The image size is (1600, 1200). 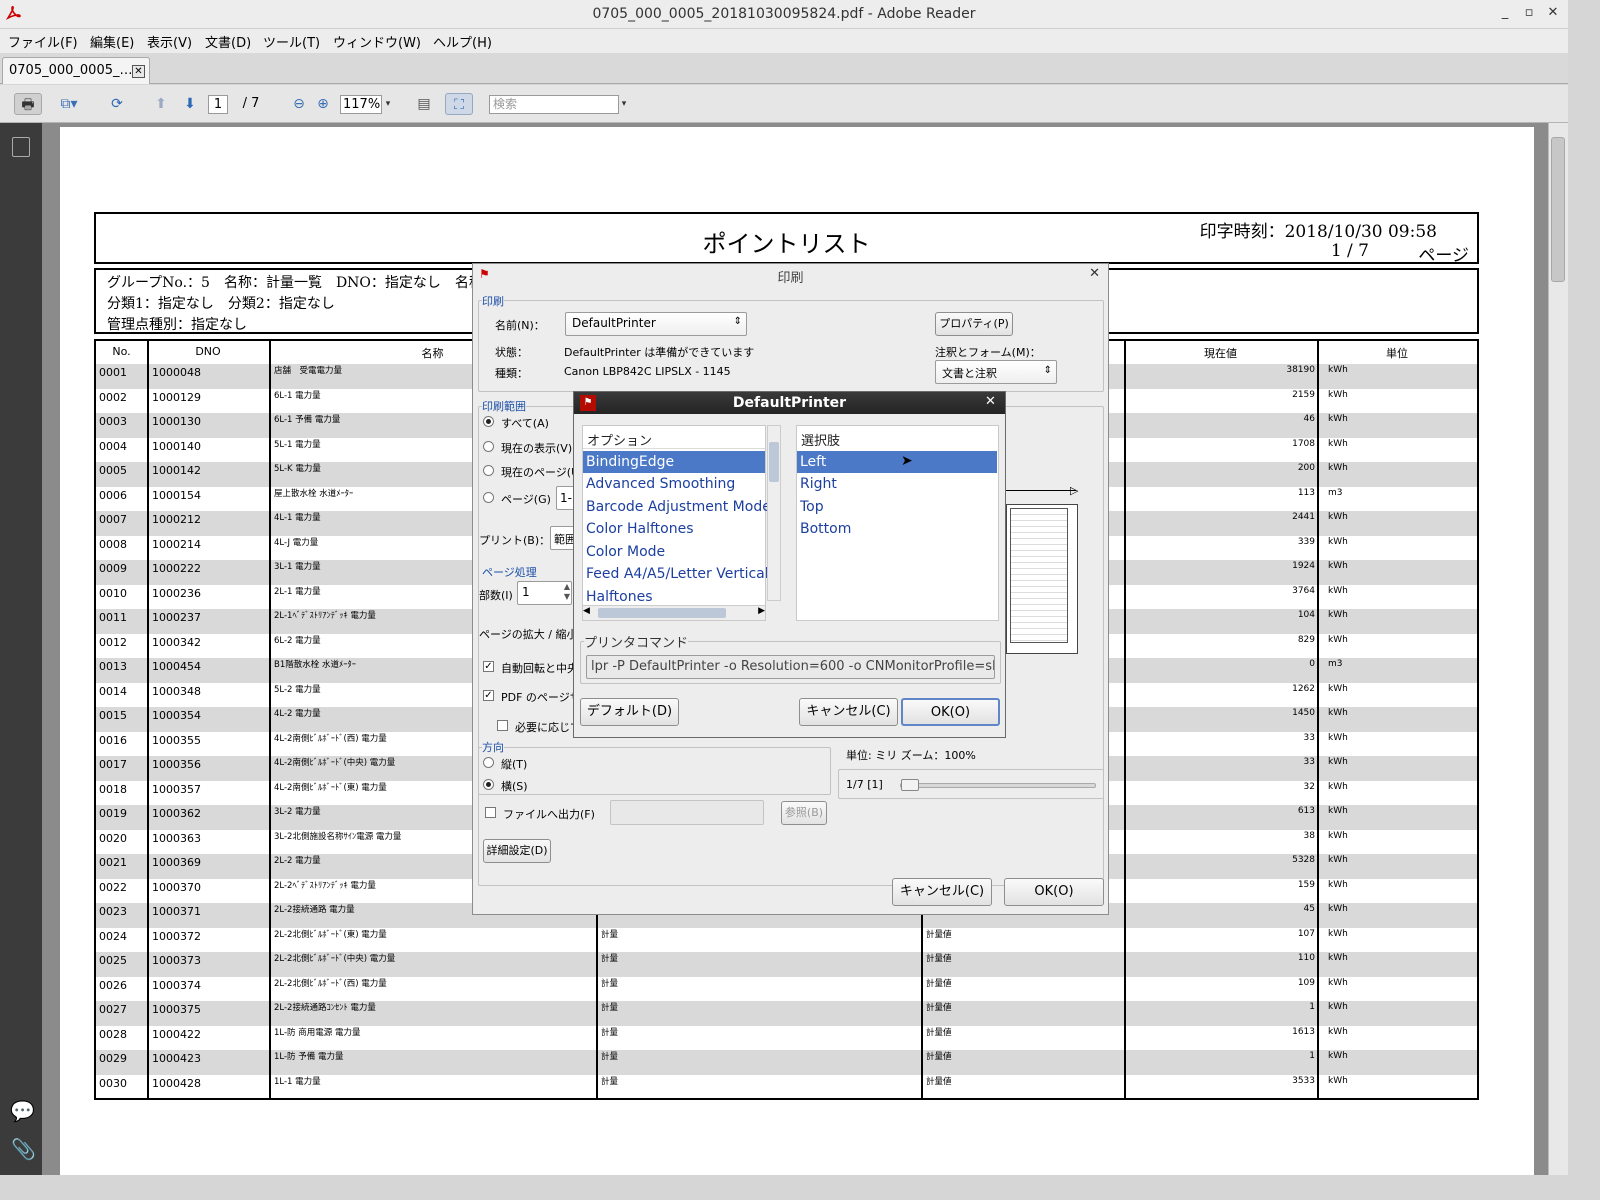 I want to click on cell-dno: 1000342, so click(x=176, y=642).